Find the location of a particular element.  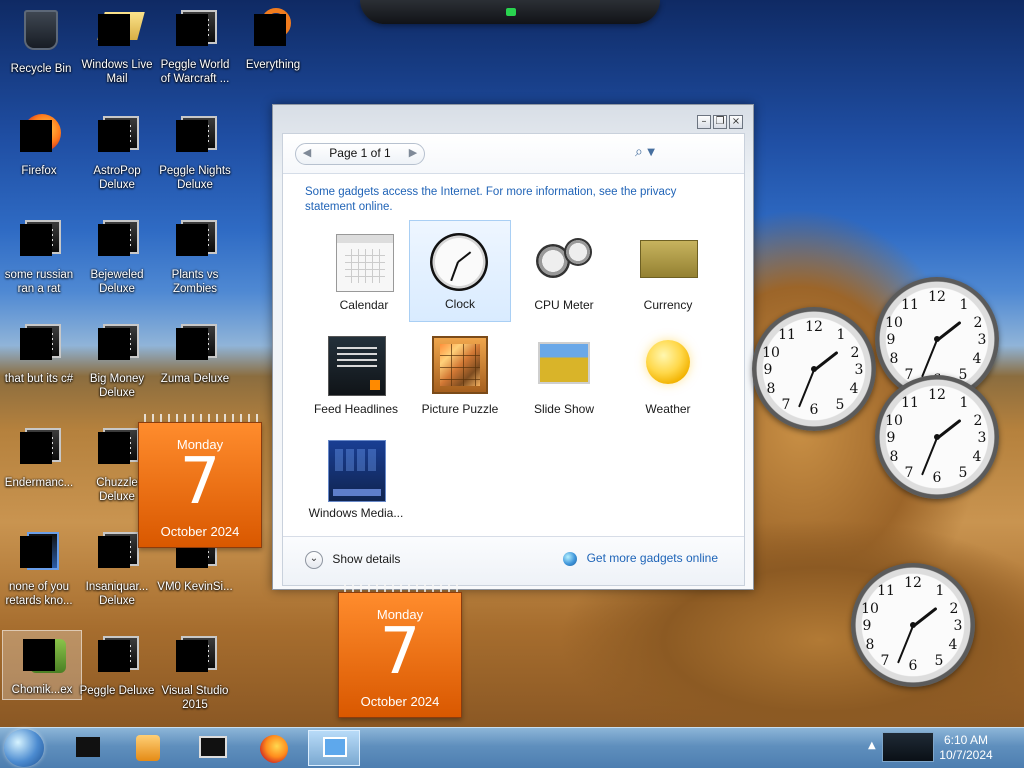

gadget-feed-headlines: Feed Headlines is located at coordinates (356, 375).